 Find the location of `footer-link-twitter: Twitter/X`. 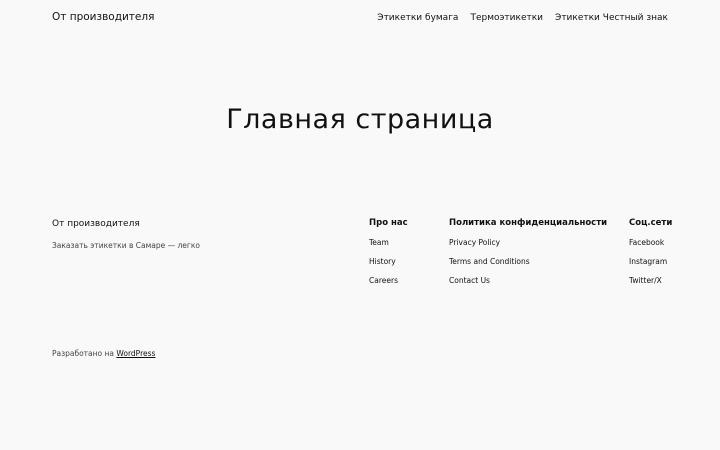

footer-link-twitter: Twitter/X is located at coordinates (645, 280).